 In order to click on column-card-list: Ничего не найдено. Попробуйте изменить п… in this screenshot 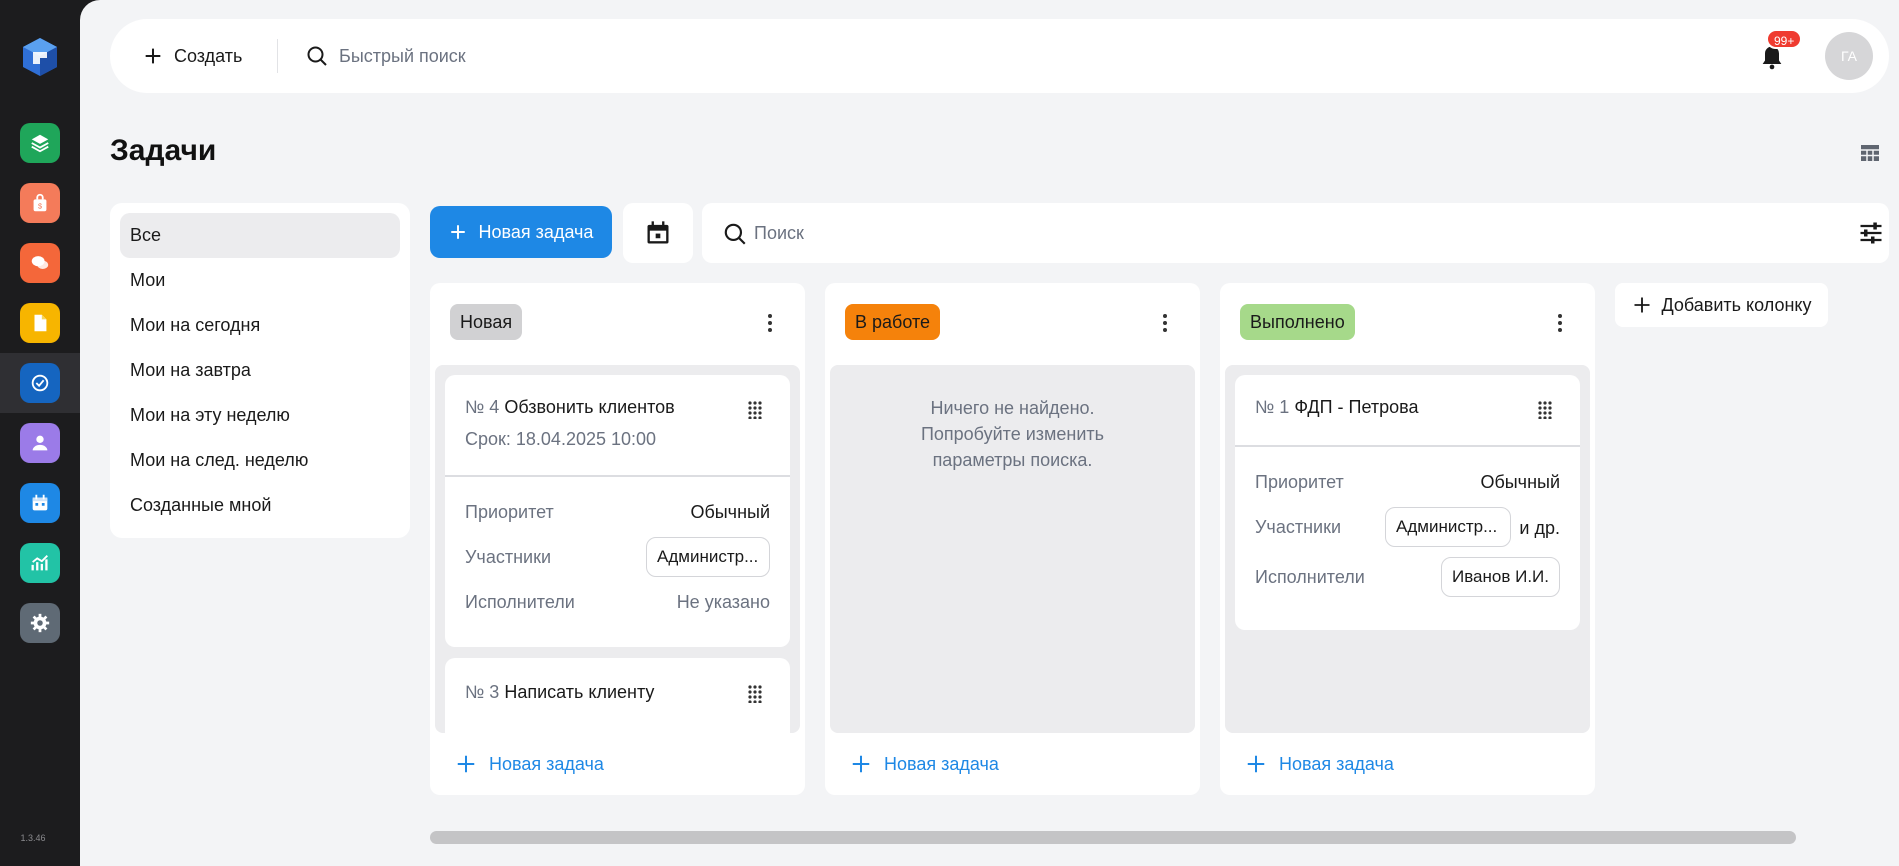, I will do `click(1012, 549)`.